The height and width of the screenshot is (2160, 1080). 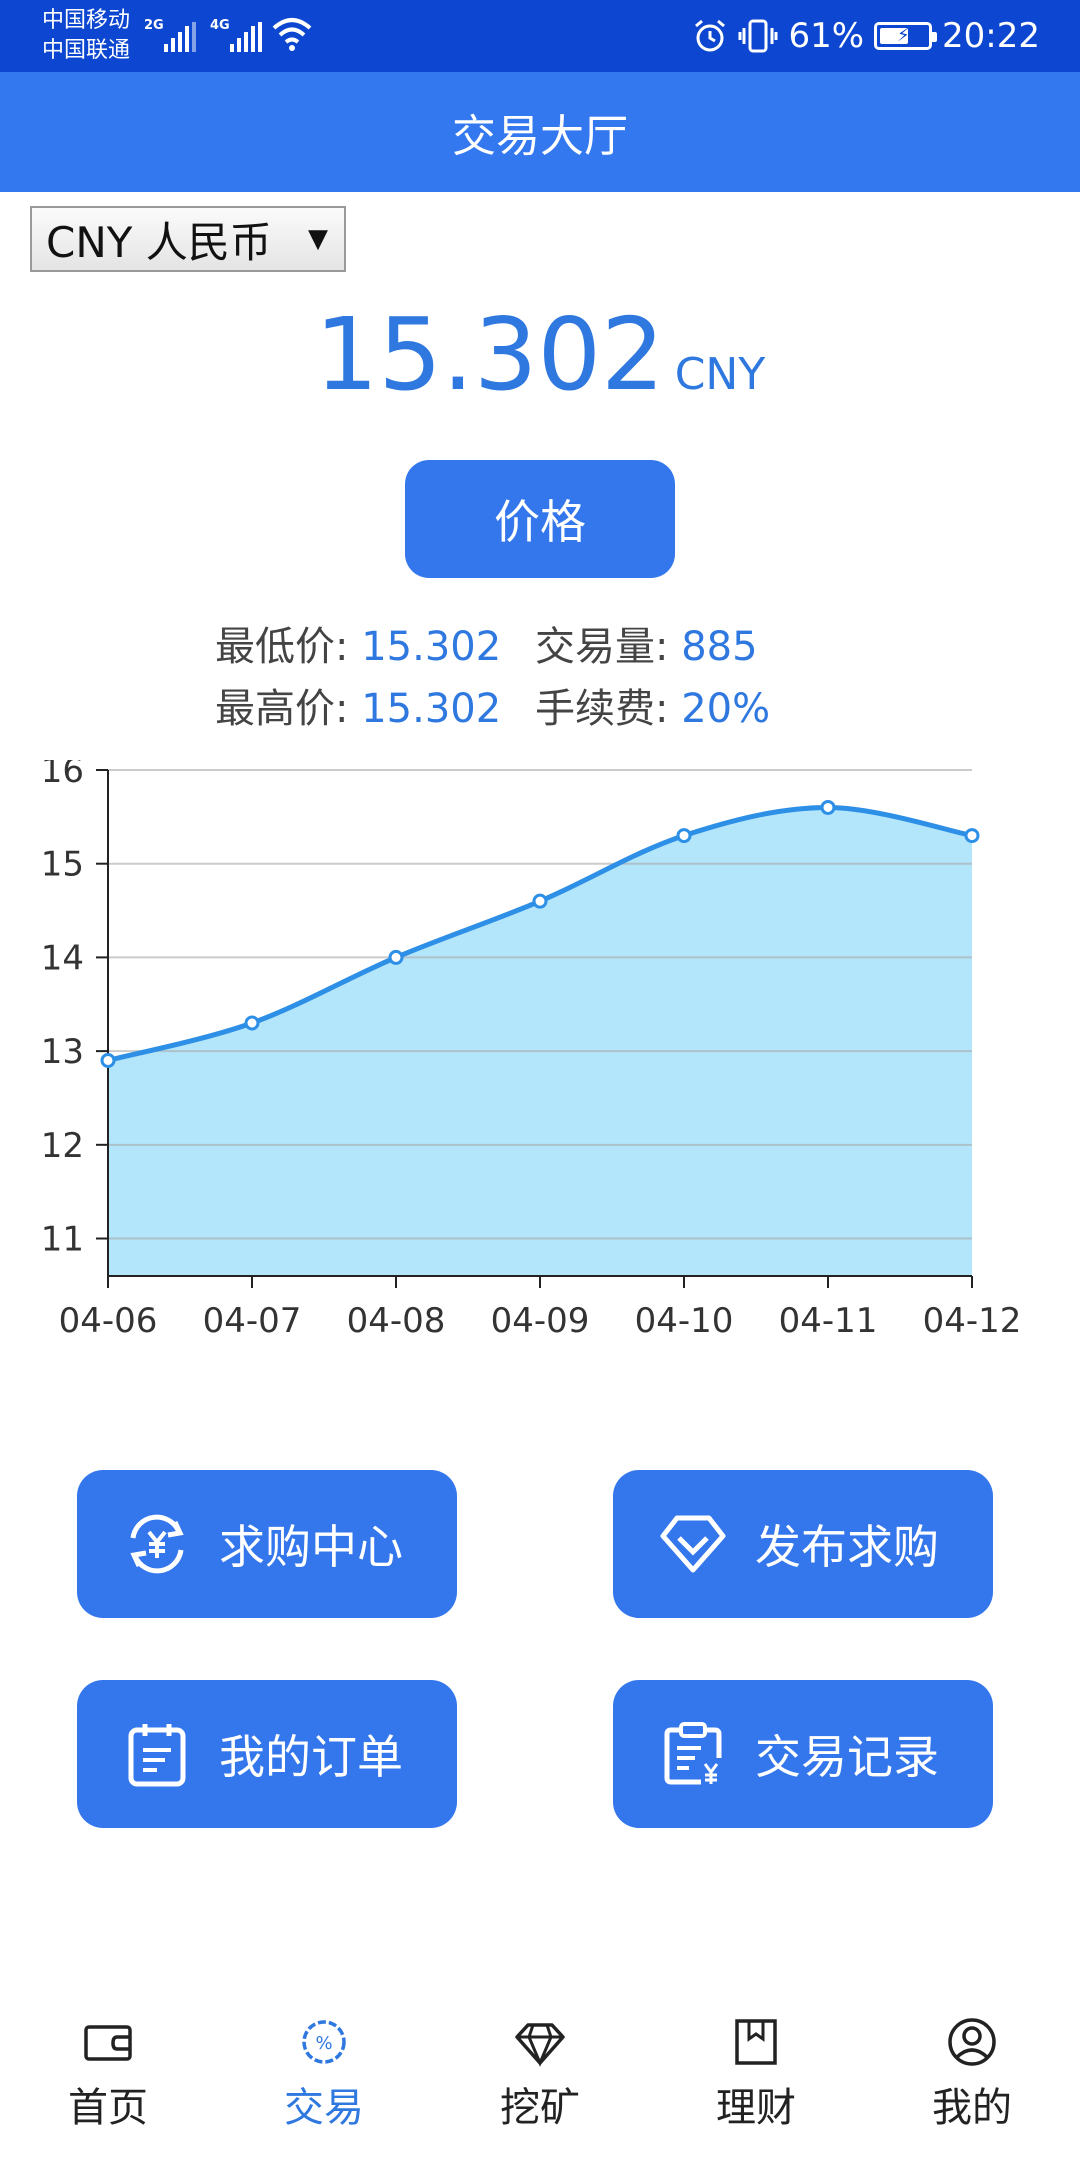 I want to click on signal-1-gen: 2G, so click(x=154, y=25).